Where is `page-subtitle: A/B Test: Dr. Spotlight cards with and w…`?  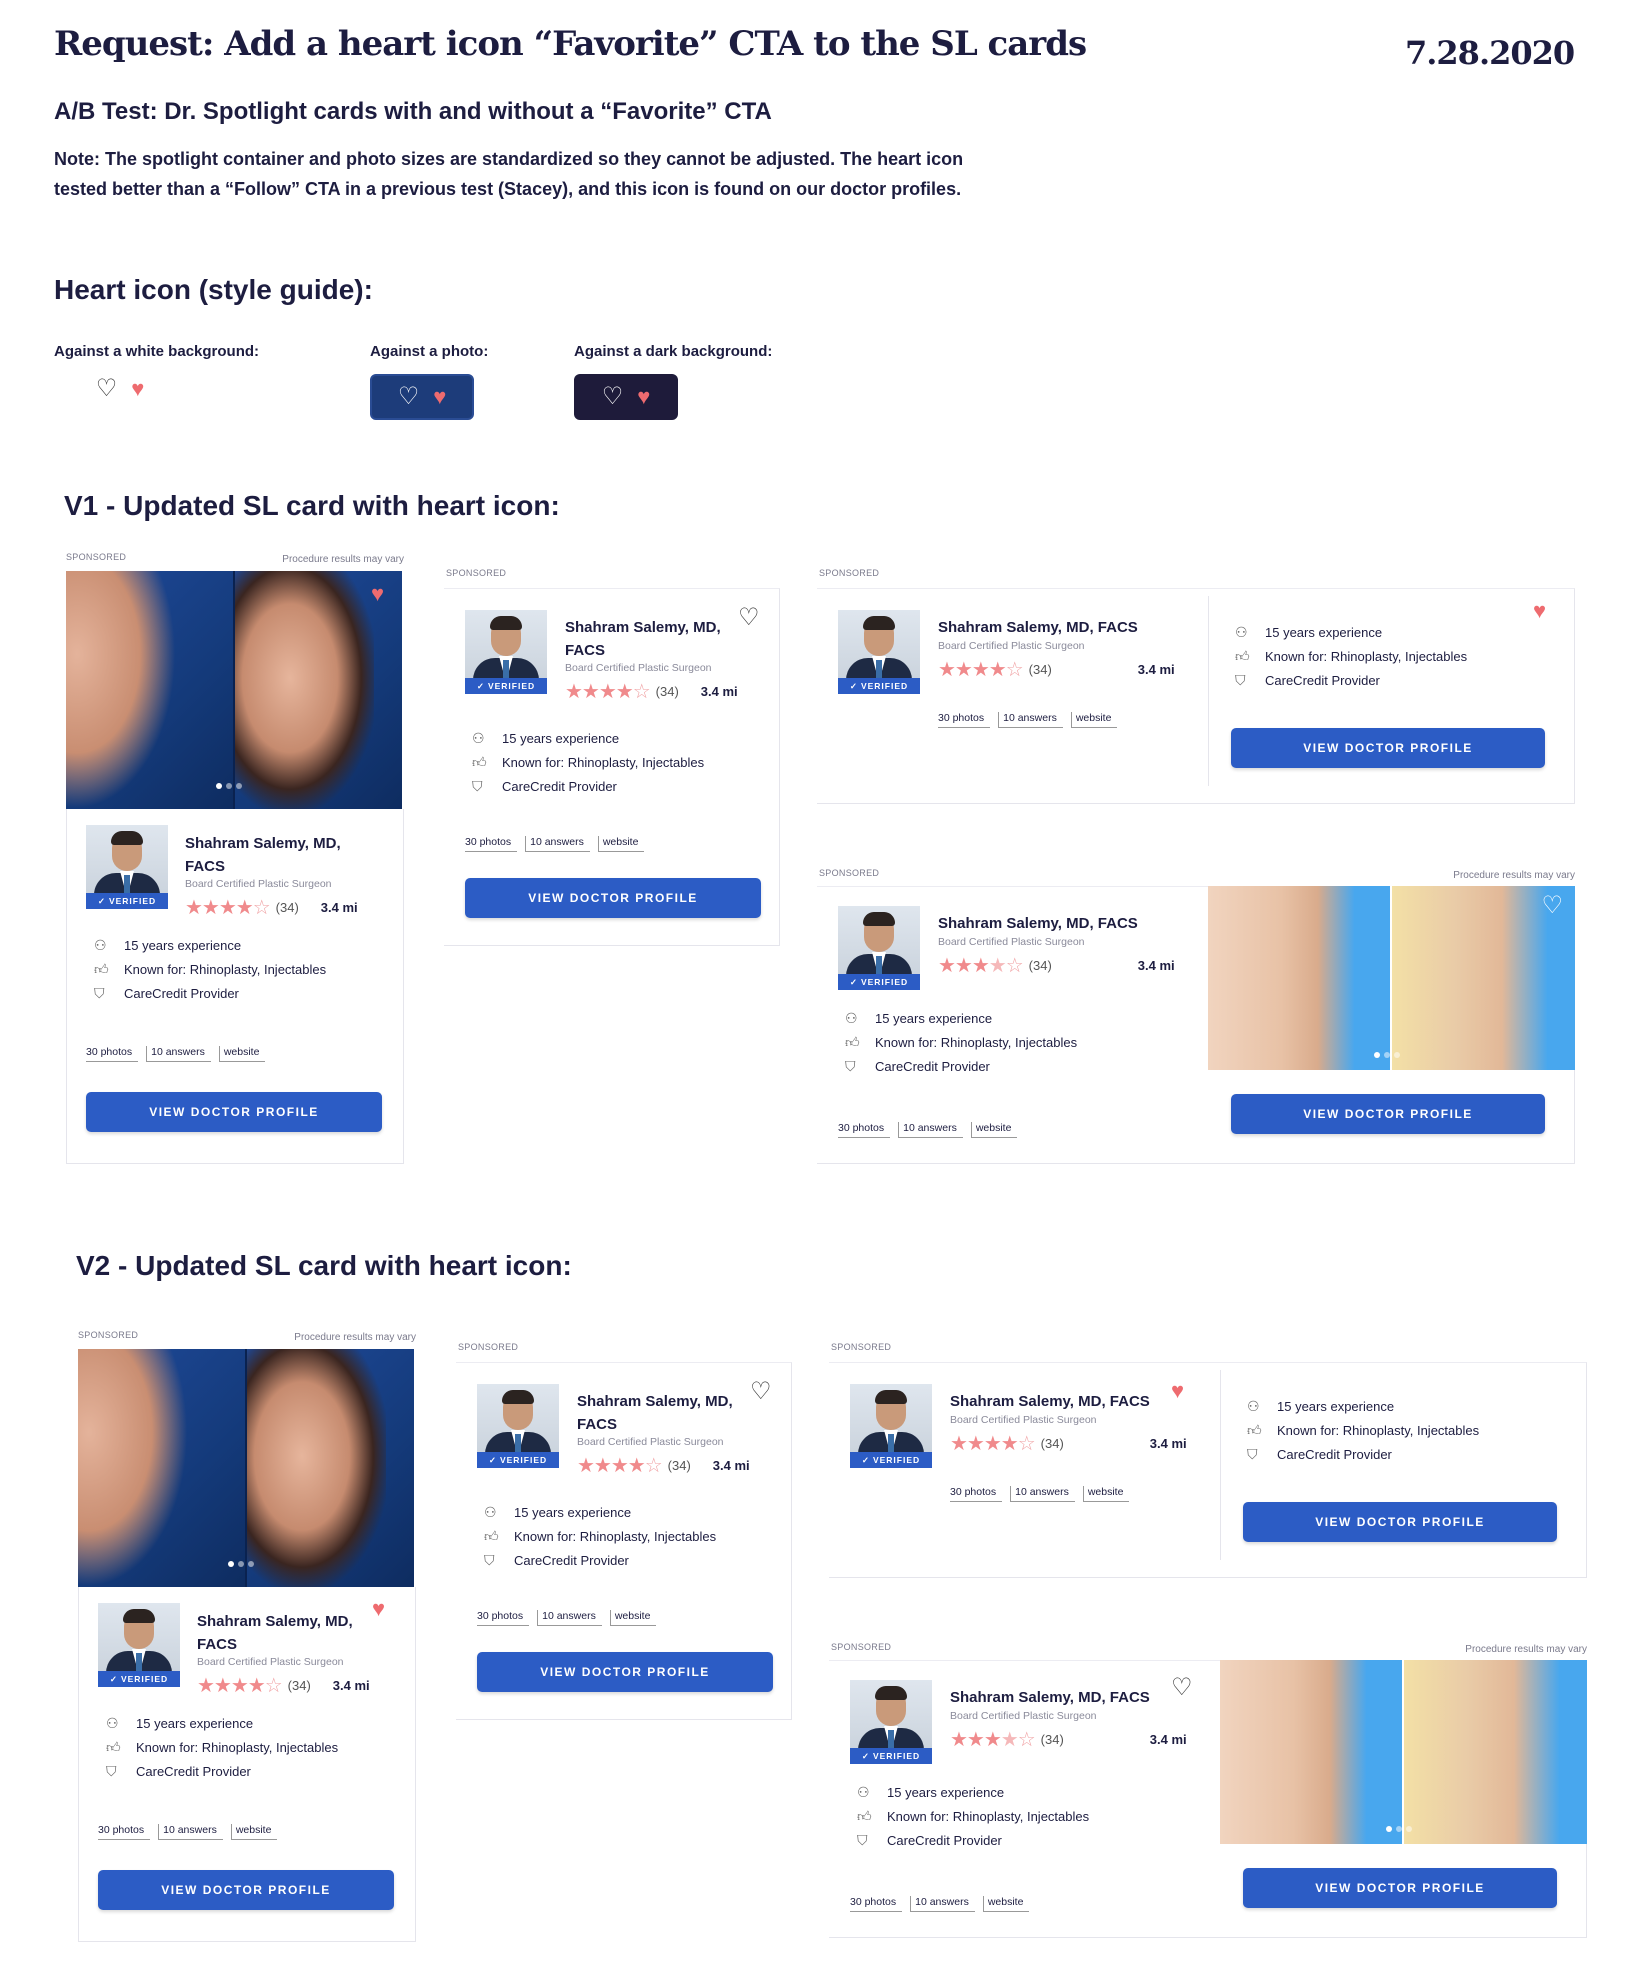
page-subtitle: A/B Test: Dr. Spotlight cards with and w… is located at coordinates (413, 111).